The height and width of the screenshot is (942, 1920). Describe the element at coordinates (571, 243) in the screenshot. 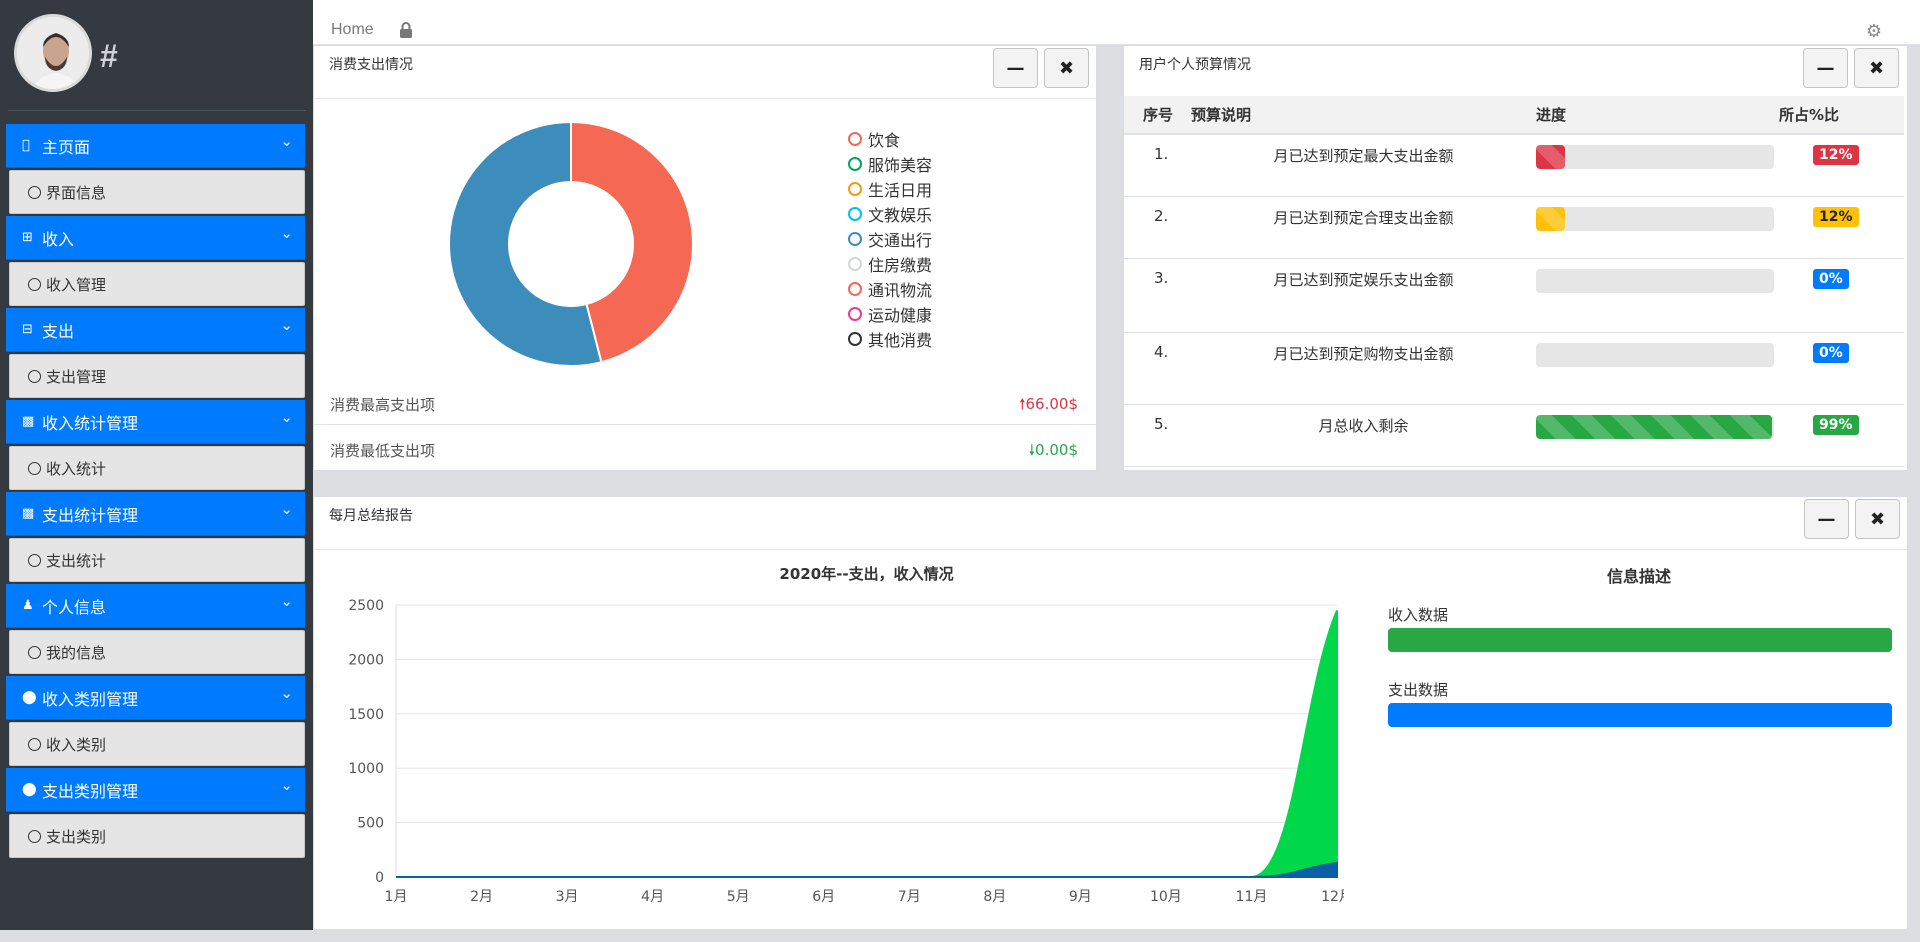

I see `donut-chart` at that location.